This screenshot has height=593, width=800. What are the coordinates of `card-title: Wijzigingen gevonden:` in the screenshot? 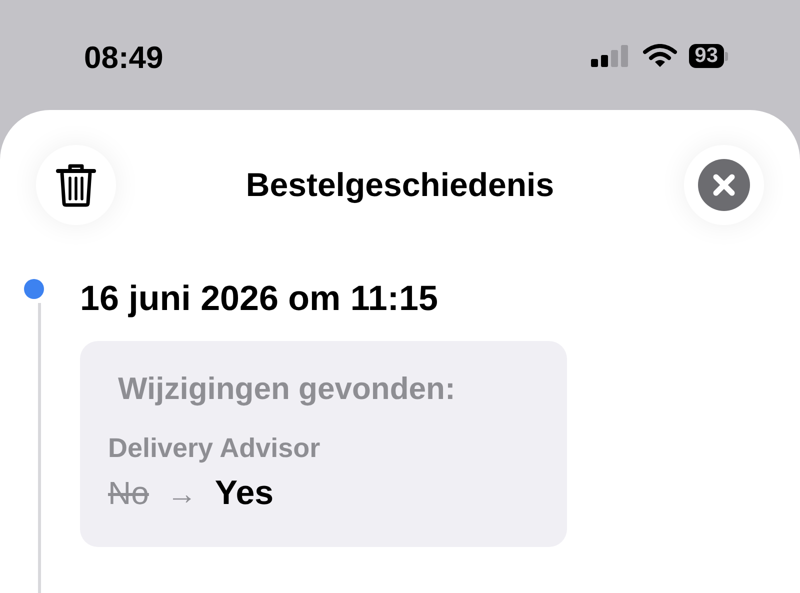 It's located at (287, 389).